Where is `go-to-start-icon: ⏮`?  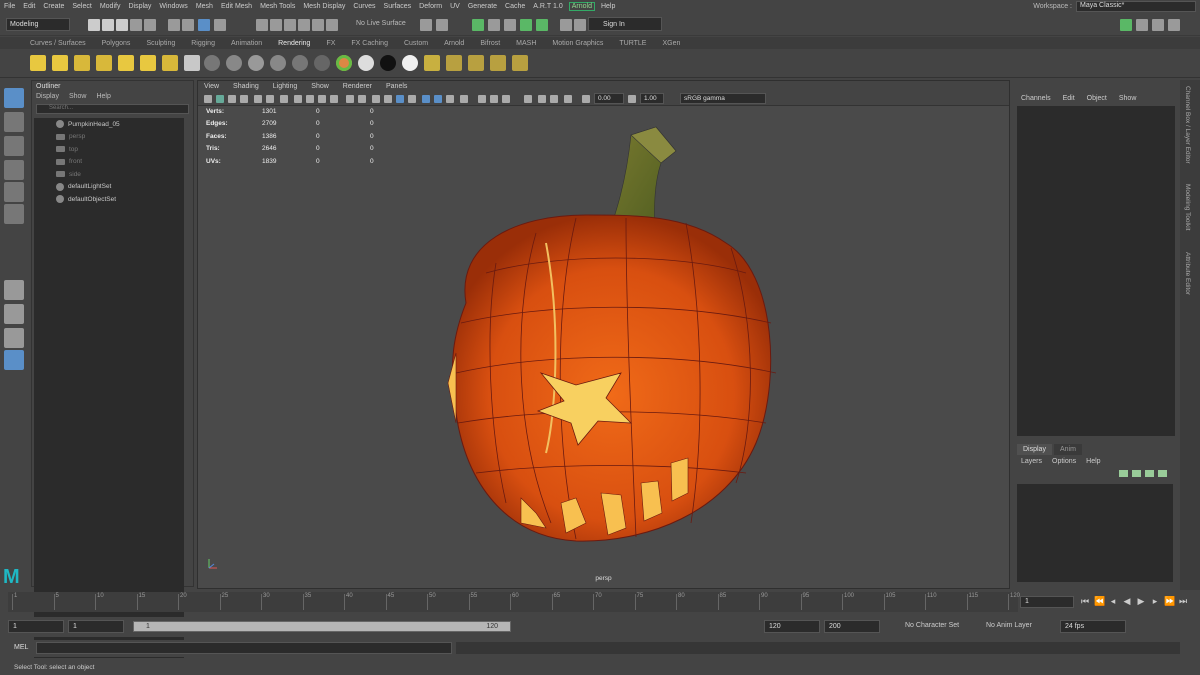
go-to-start-icon: ⏮ is located at coordinates (1085, 601).